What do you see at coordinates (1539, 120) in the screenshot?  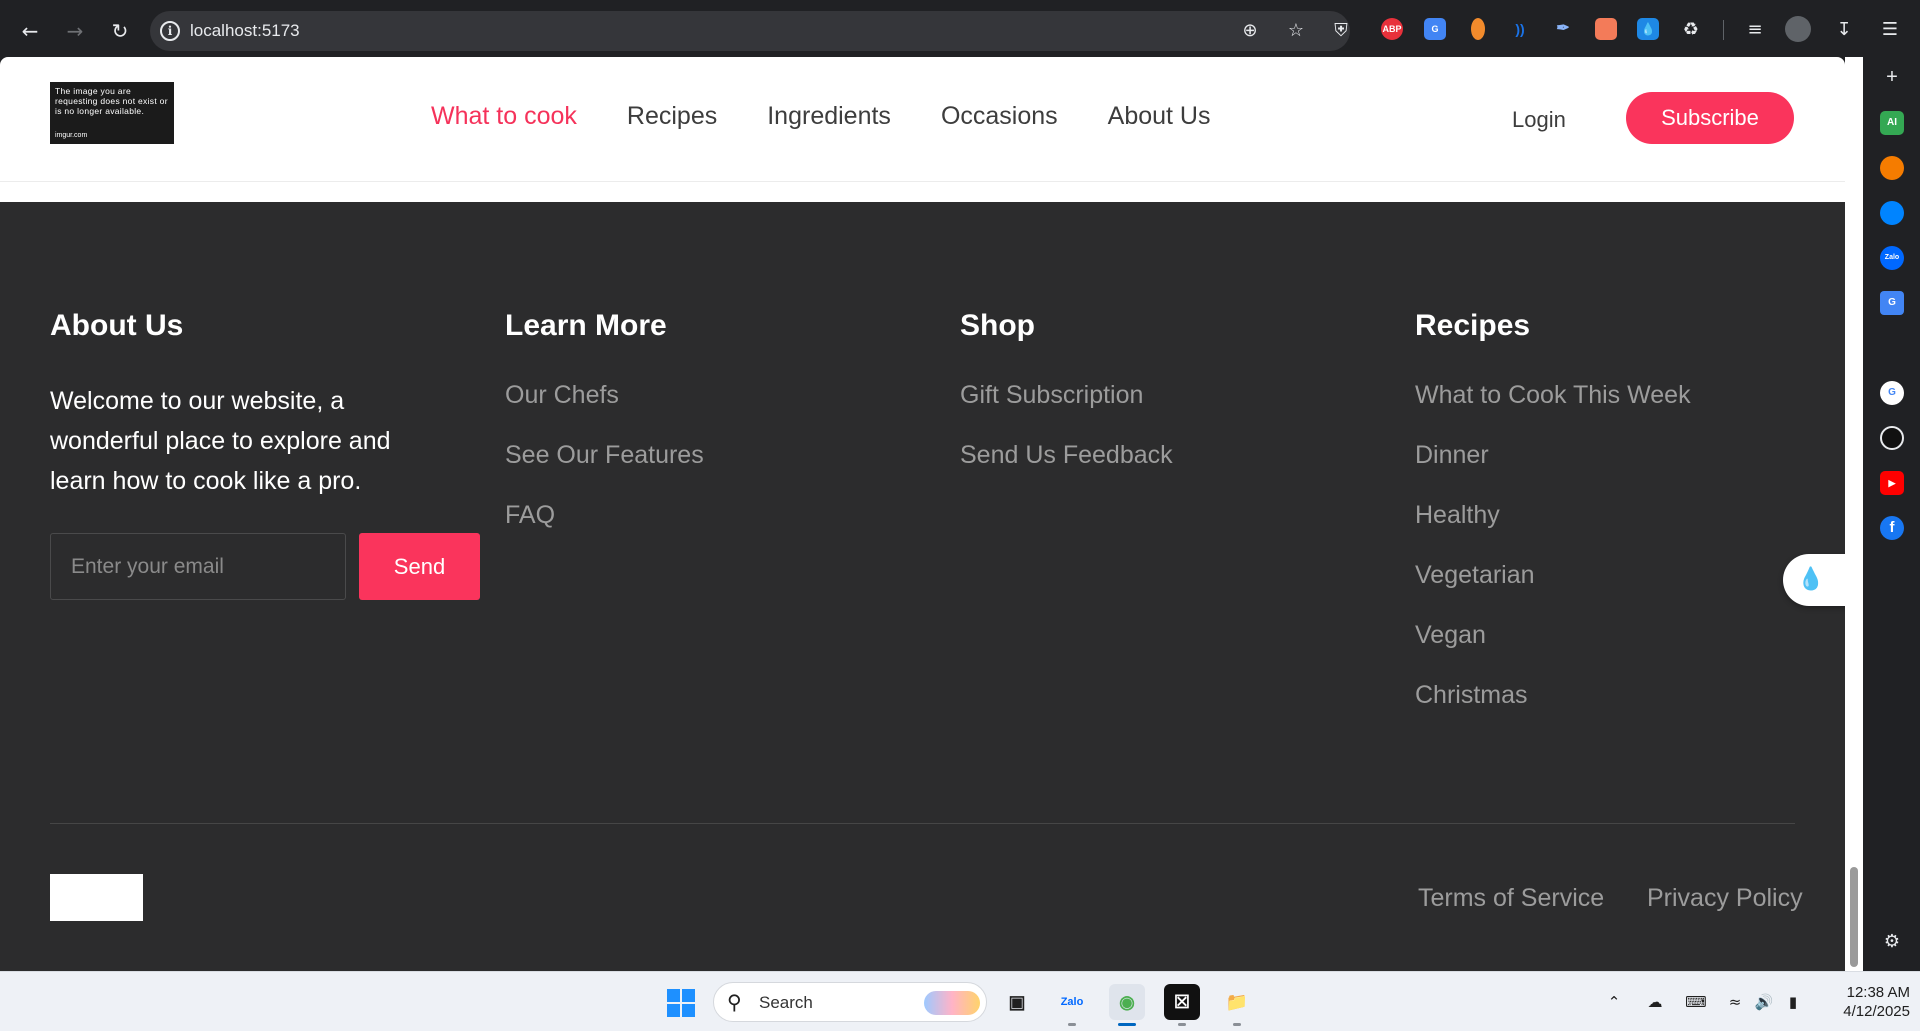 I see `login-link: Login` at bounding box center [1539, 120].